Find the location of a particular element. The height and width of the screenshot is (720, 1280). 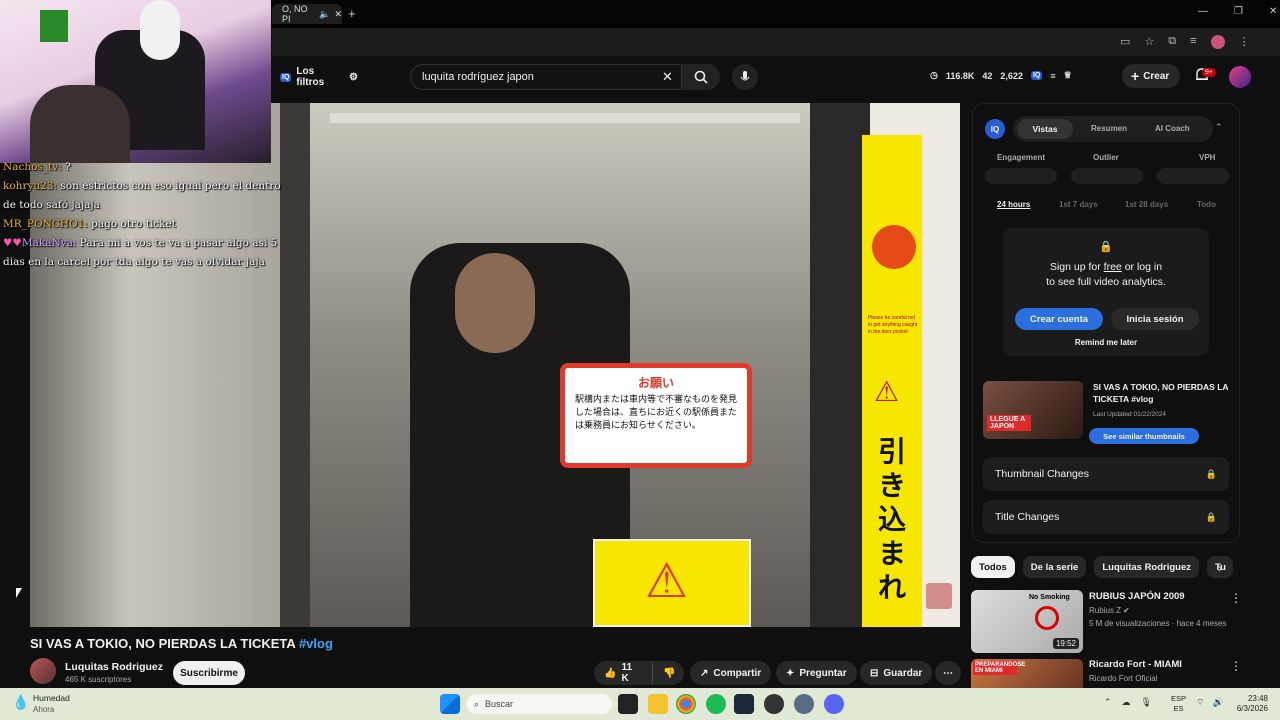

clear-search-icon: ✕ is located at coordinates (667, 77).